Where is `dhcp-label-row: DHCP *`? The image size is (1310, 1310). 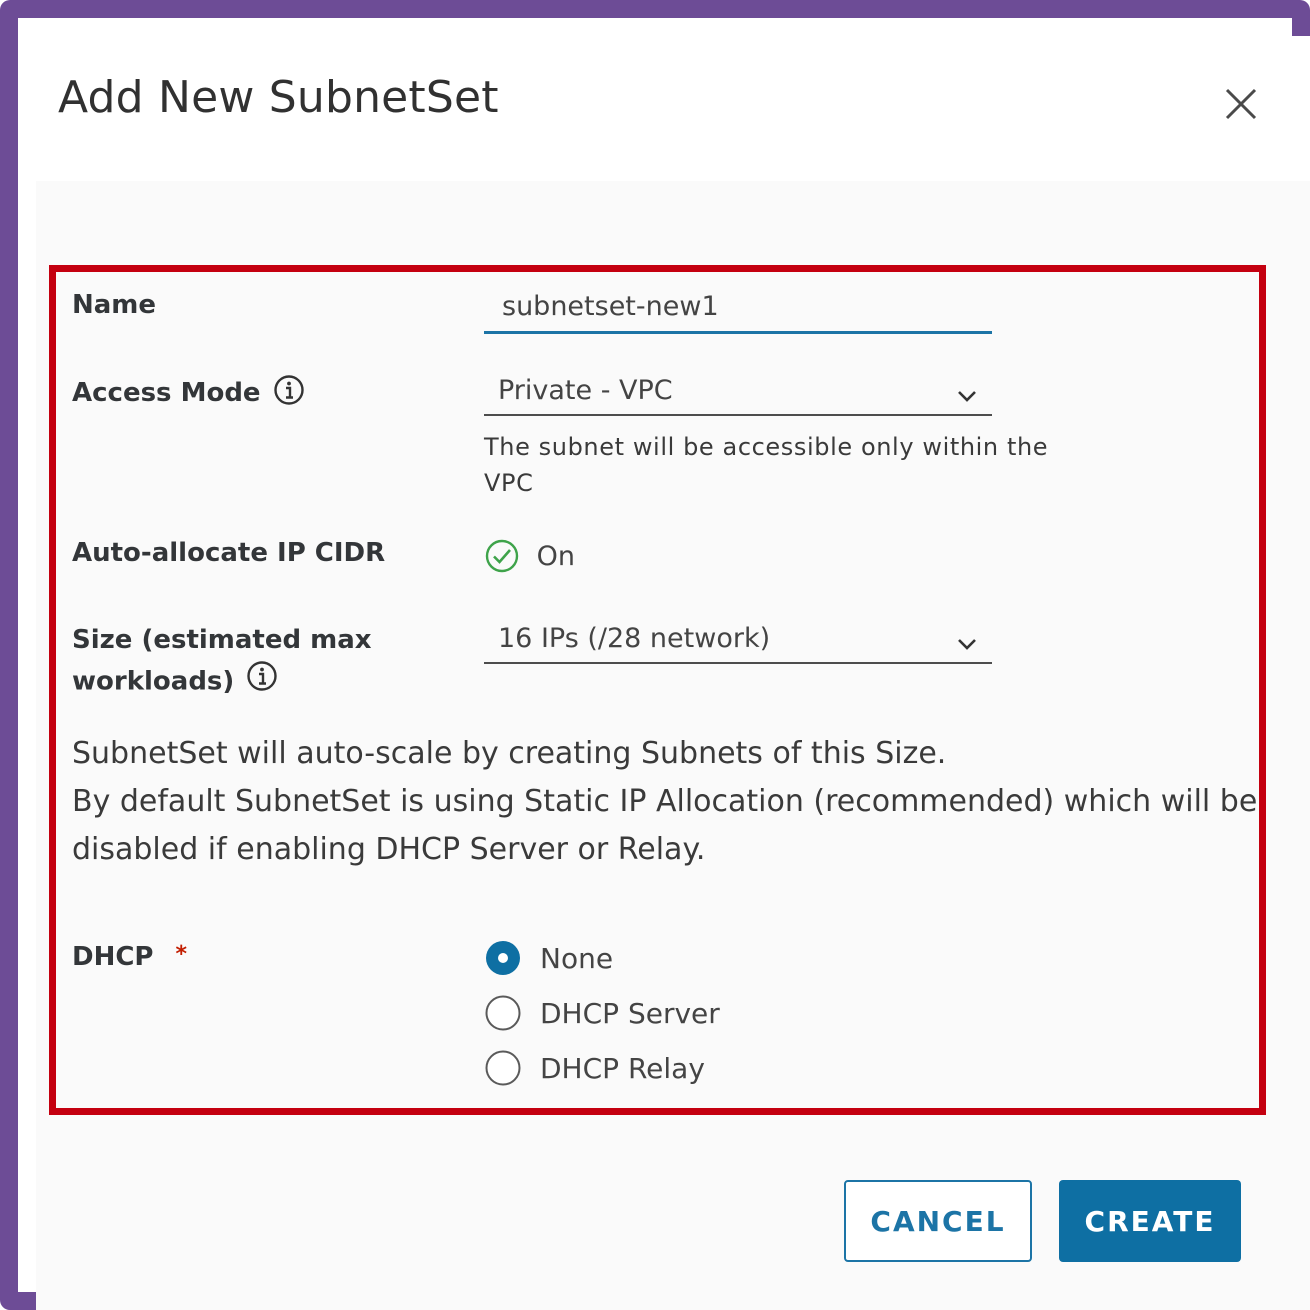 dhcp-label-row: DHCP * is located at coordinates (129, 957).